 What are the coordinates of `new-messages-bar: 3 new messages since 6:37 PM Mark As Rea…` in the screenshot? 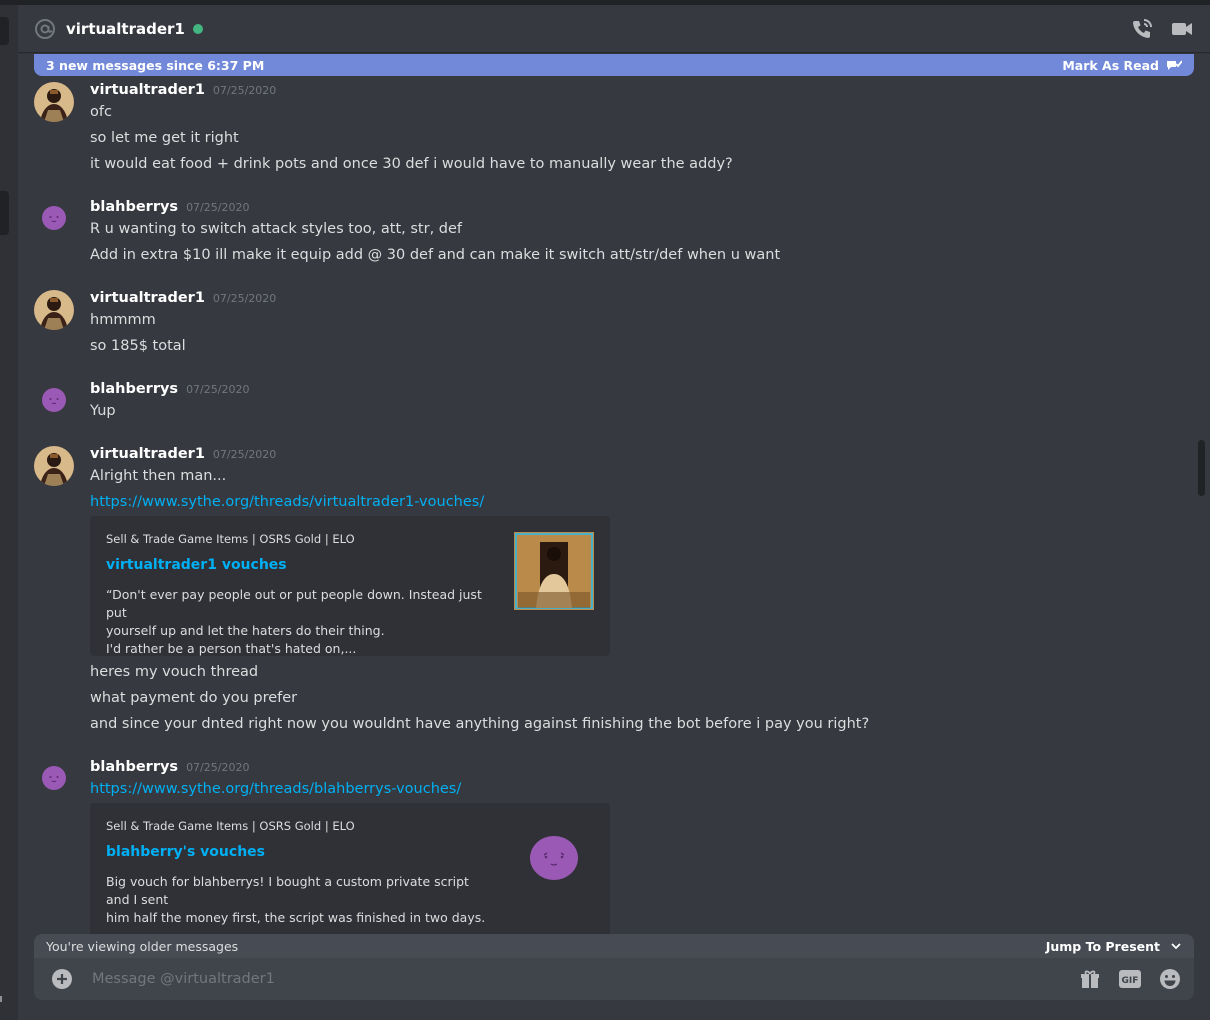 It's located at (614, 65).